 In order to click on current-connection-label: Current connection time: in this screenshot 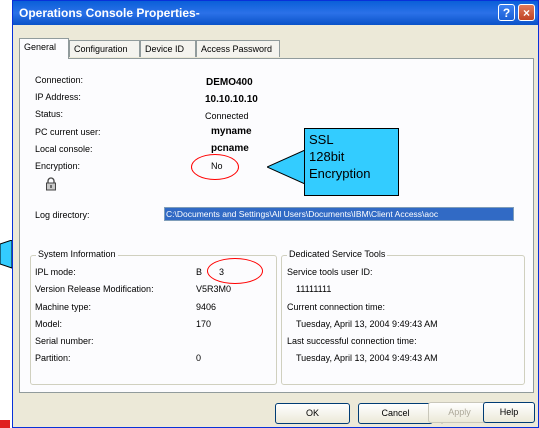, I will do `click(336, 307)`.